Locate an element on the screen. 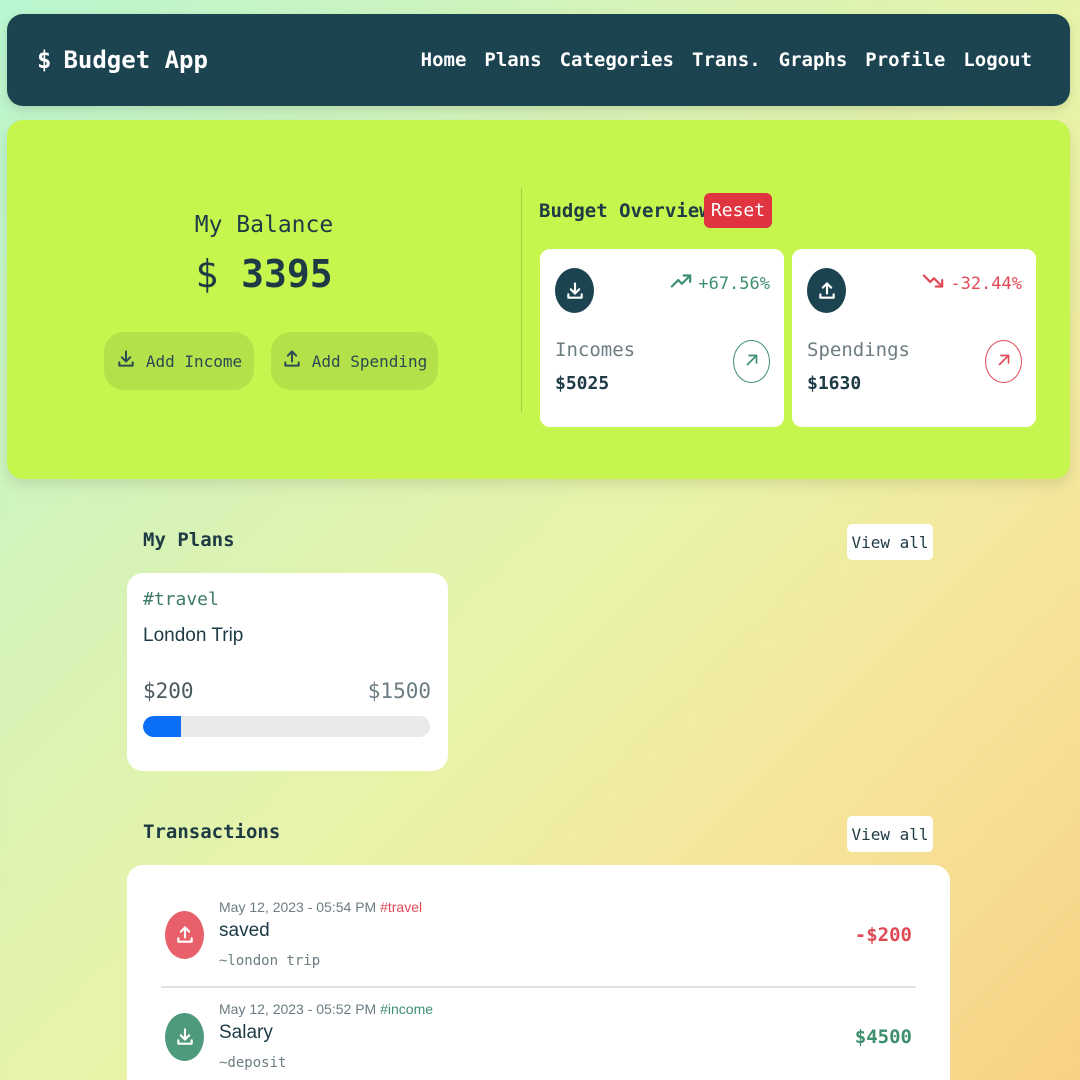  nav-home: Home is located at coordinates (444, 60).